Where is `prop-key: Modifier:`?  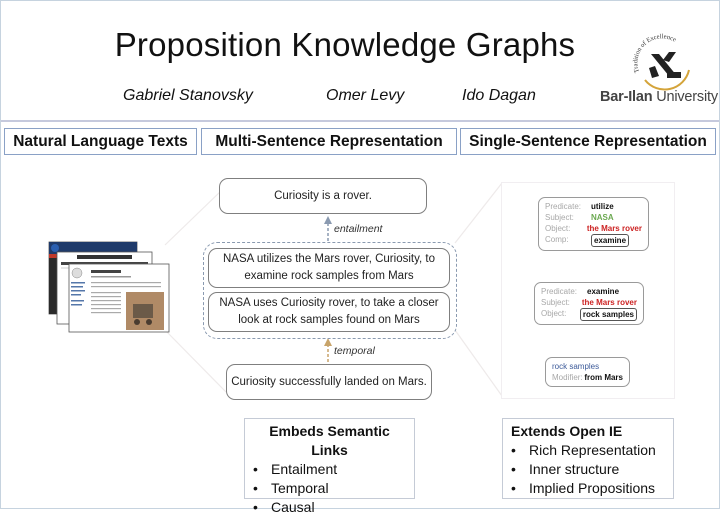 prop-key: Modifier: is located at coordinates (567, 377).